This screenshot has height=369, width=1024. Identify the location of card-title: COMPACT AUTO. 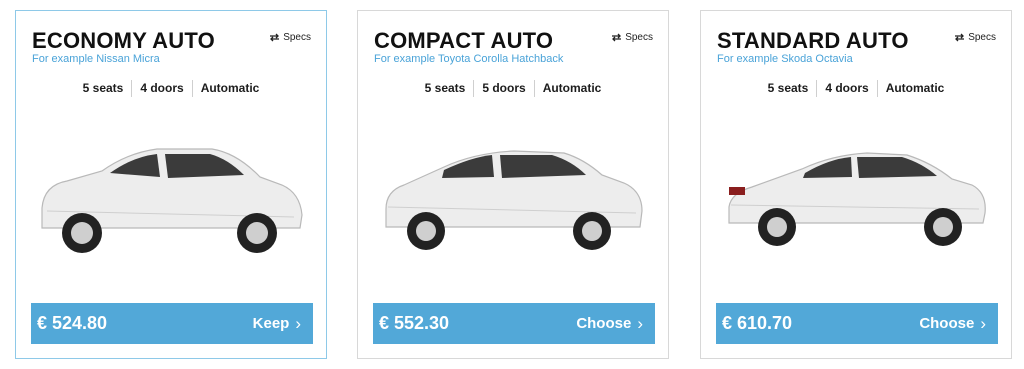
(464, 40).